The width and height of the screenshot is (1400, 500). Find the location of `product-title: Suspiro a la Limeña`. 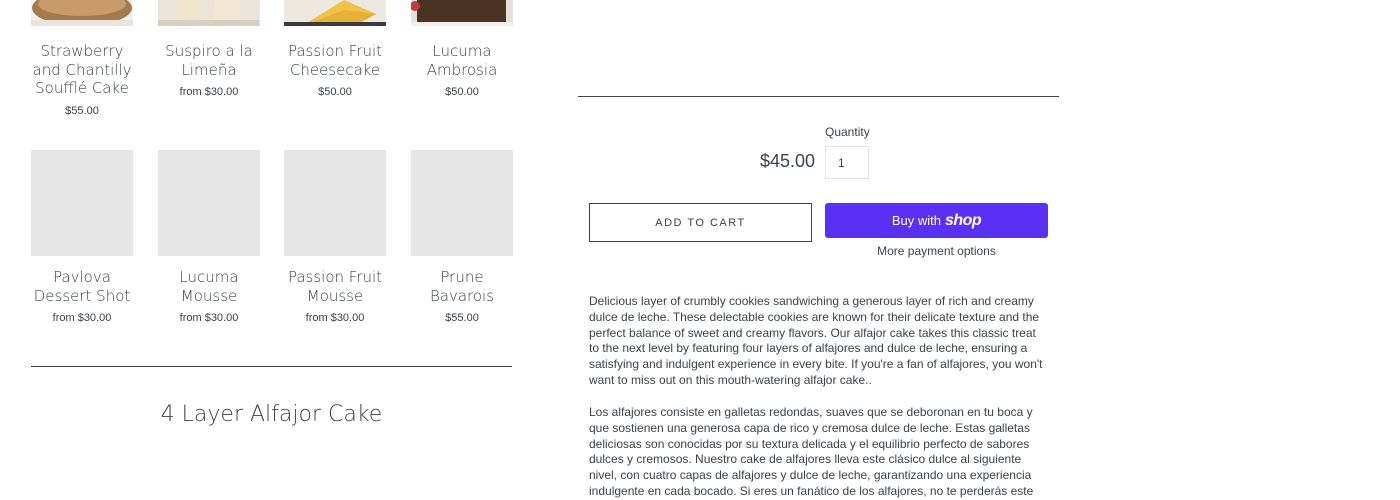

product-title: Suspiro a la Limeña is located at coordinates (209, 60).